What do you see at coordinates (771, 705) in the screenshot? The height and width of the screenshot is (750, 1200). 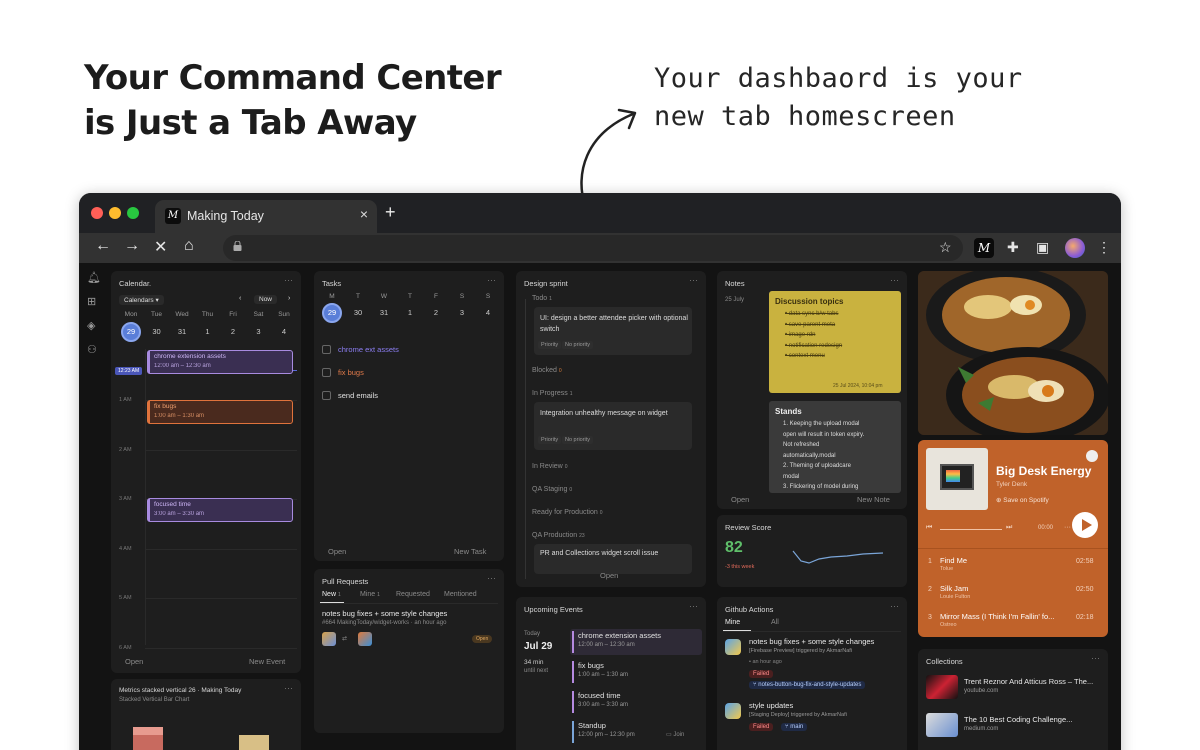 I see `run-title: style updates` at bounding box center [771, 705].